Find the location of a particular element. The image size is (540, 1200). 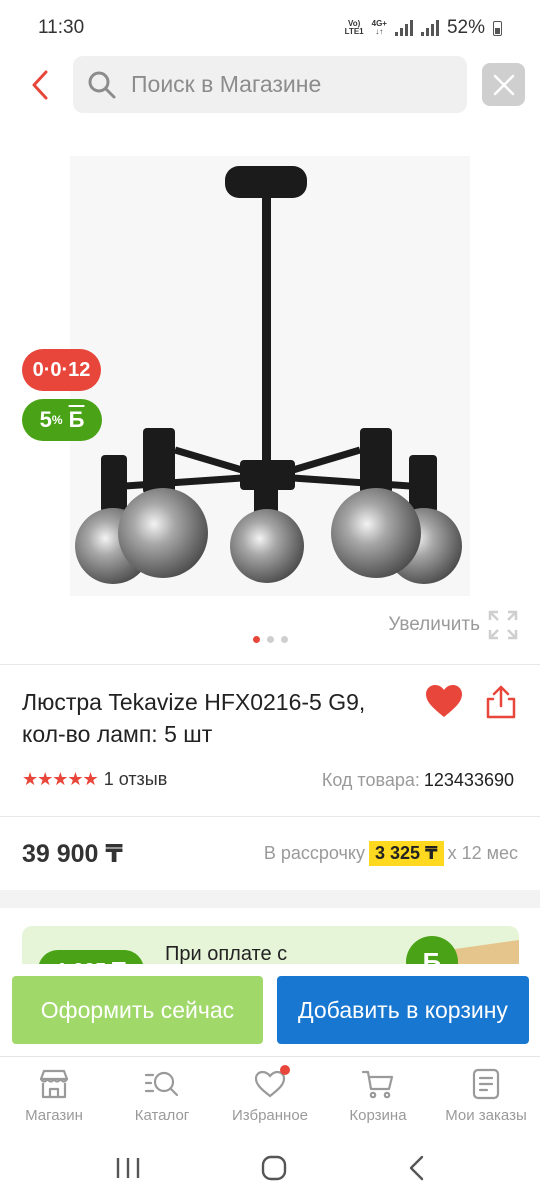

orders-icon is located at coordinates (486, 1084).